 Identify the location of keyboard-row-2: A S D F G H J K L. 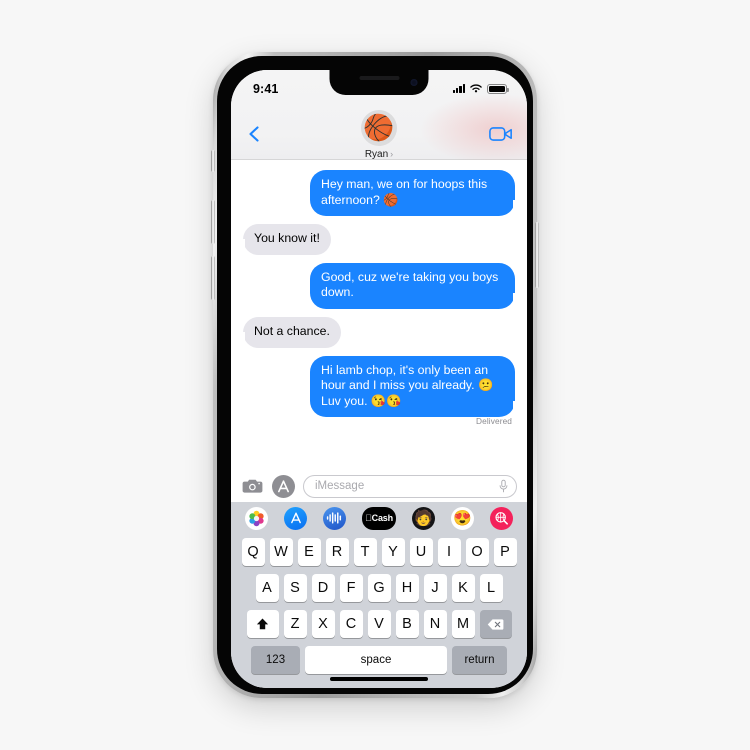
(379, 588).